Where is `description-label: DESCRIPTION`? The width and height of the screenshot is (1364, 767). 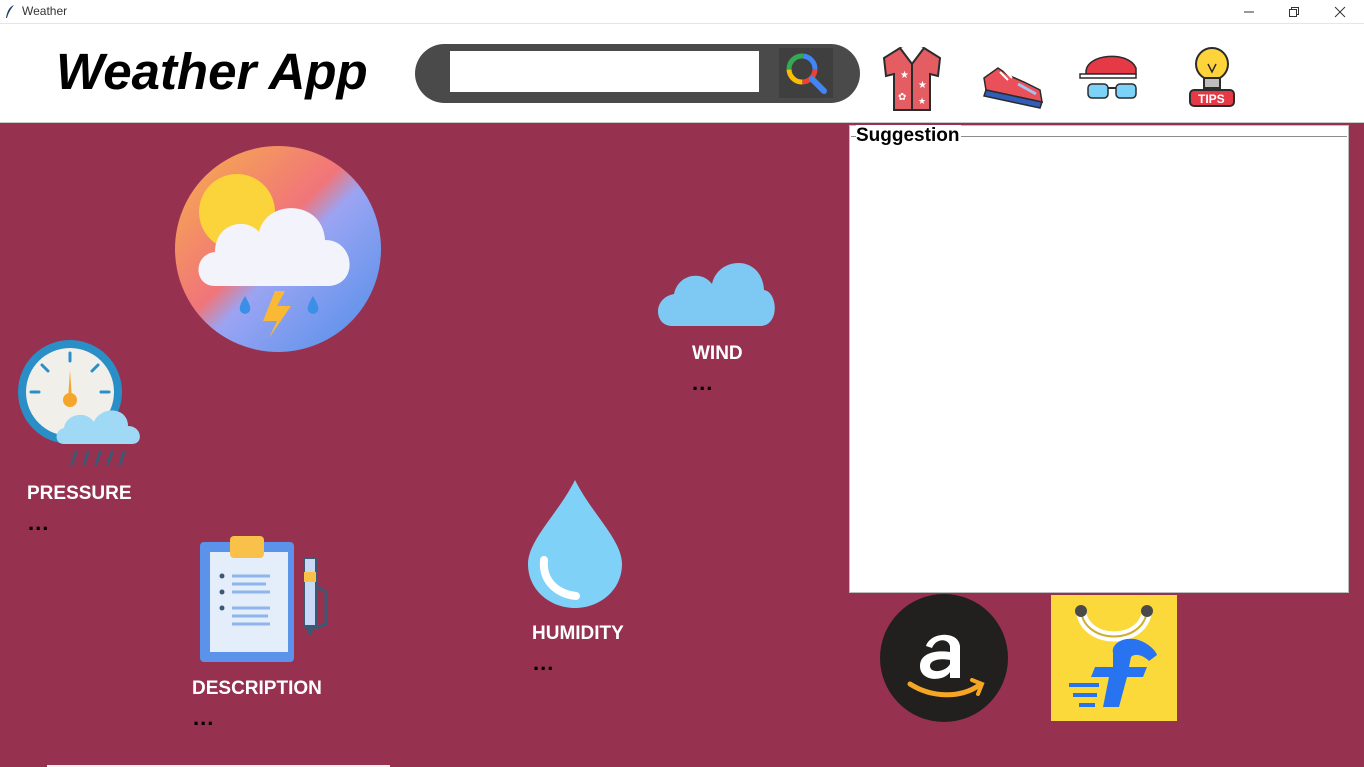
description-label: DESCRIPTION is located at coordinates (257, 688).